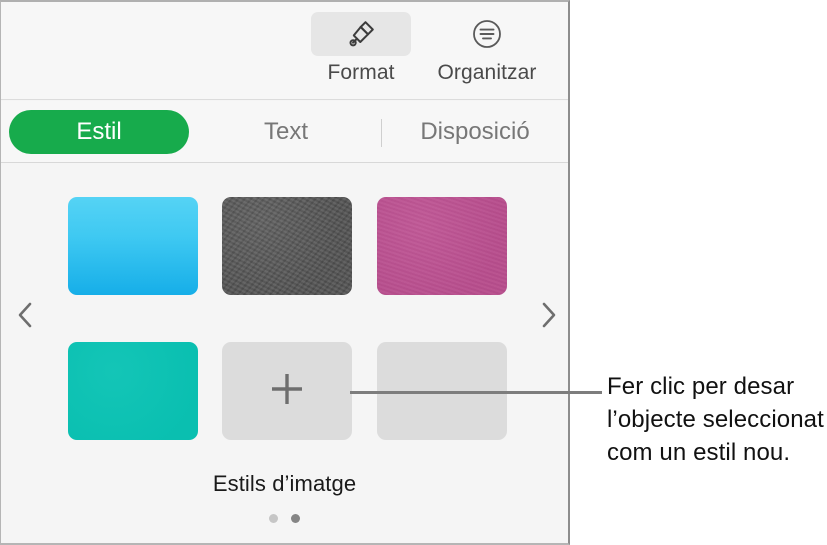 The height and width of the screenshot is (545, 827). I want to click on gallery-previous-button, so click(25, 317).